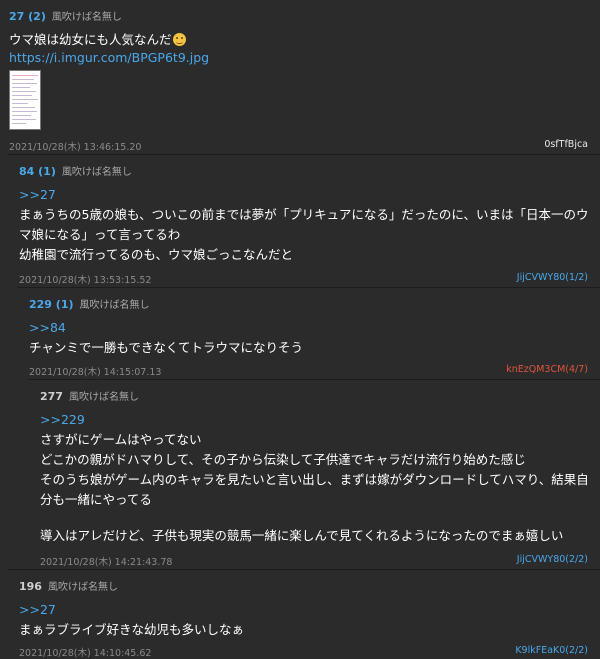 This screenshot has width=600, height=659. Describe the element at coordinates (166, 347) in the screenshot. I see `post-body-line: チャンミで一勝もできなくてトラウマになりそう` at that location.